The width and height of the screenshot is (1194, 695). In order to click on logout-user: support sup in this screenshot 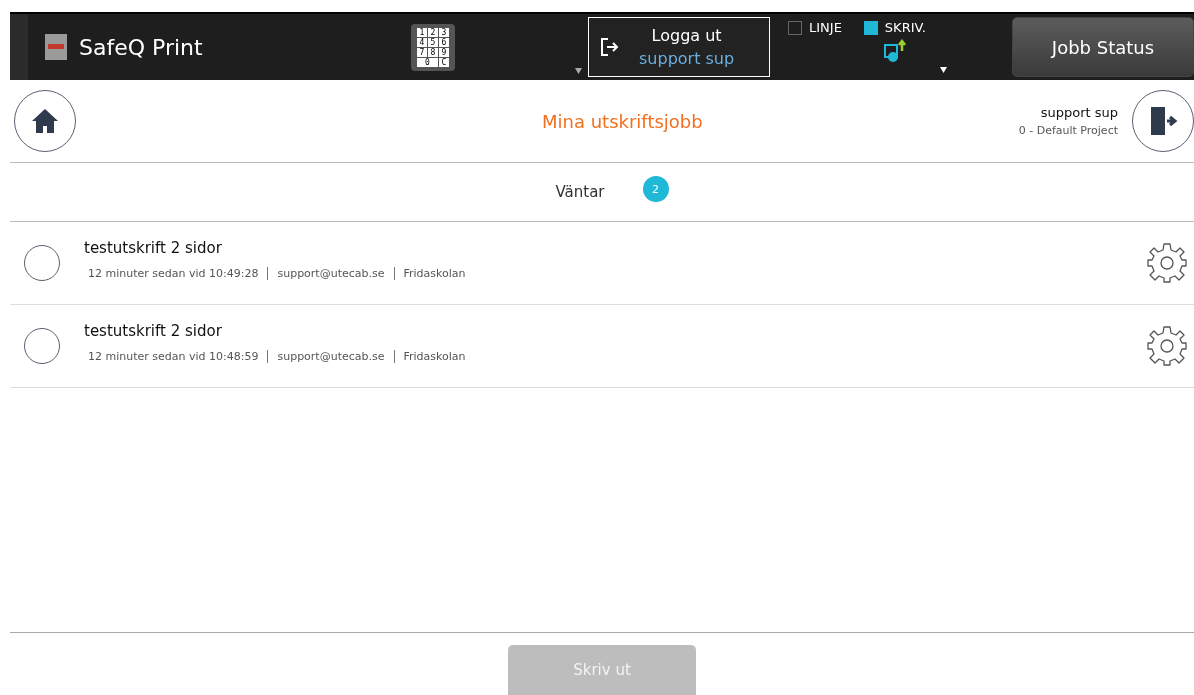, I will do `click(687, 58)`.